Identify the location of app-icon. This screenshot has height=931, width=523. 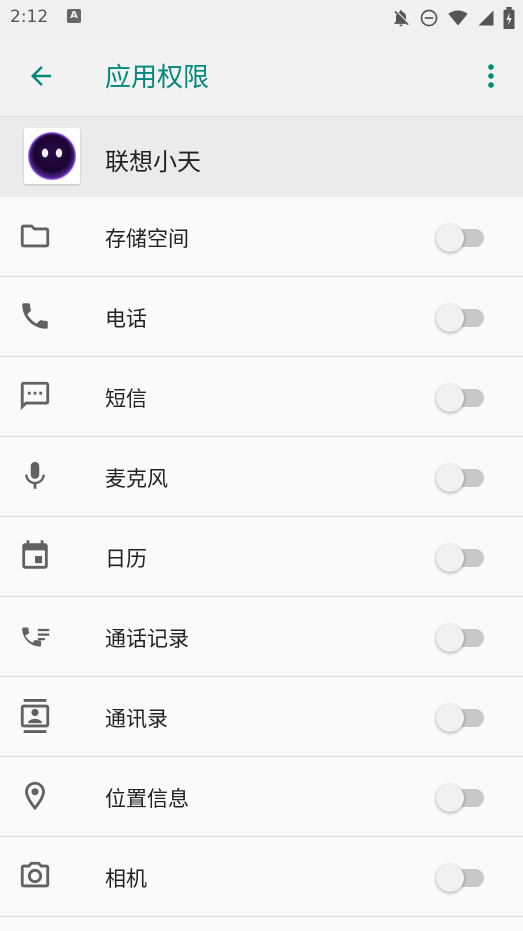
(52, 156).